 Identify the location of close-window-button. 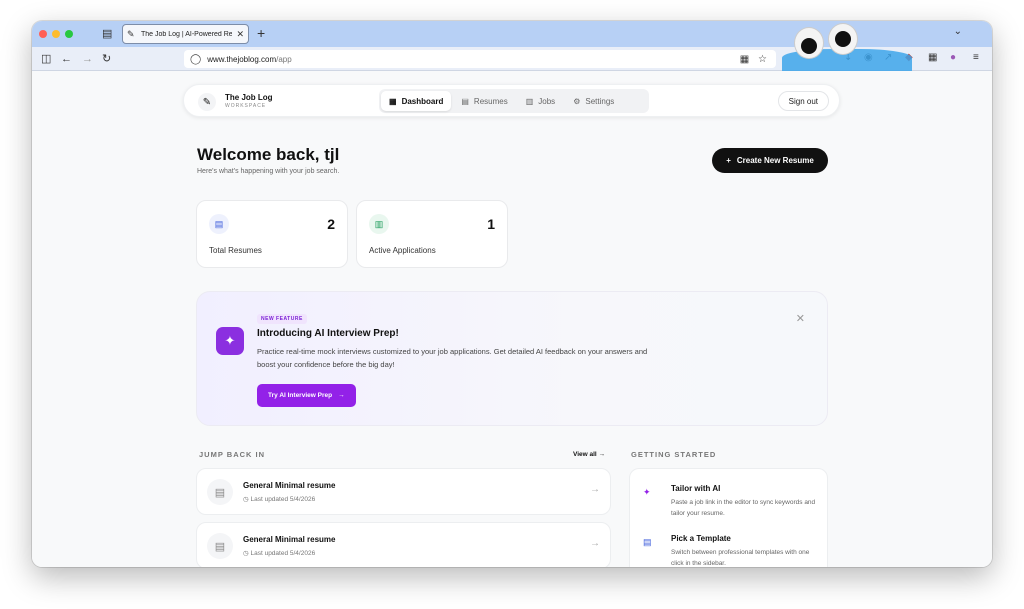
(43, 34).